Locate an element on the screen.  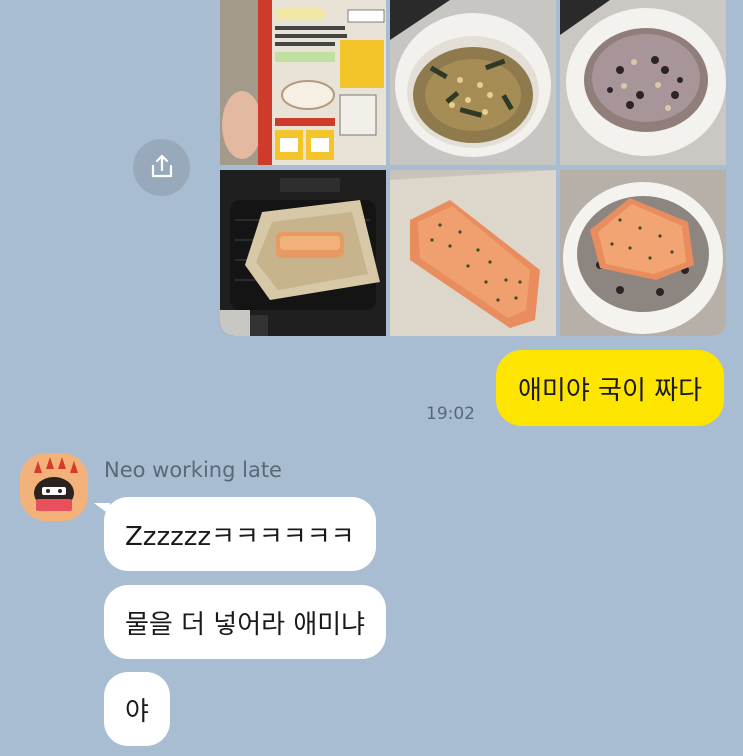
photo-soup-bowl is located at coordinates (473, 82).